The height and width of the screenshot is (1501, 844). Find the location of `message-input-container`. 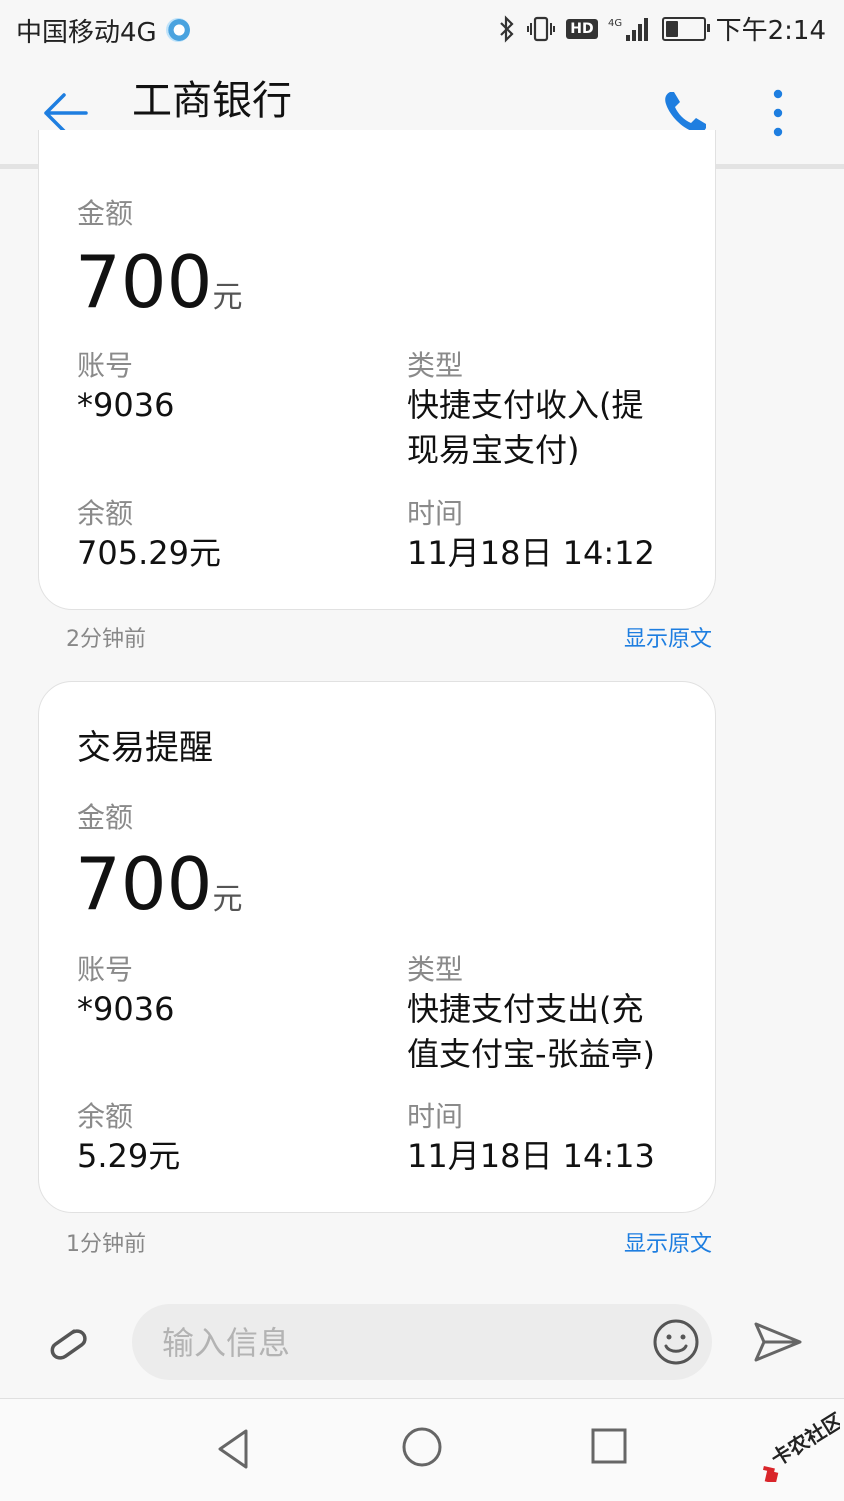

message-input-container is located at coordinates (422, 1342).